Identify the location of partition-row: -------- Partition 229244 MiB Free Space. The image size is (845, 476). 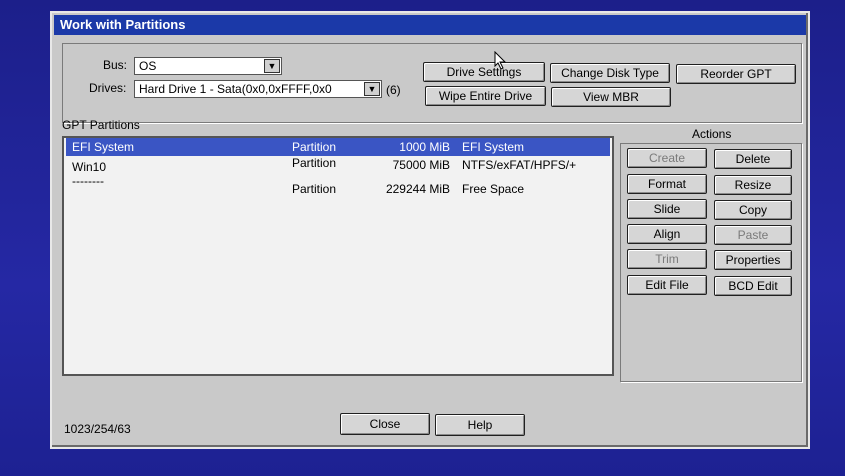
(338, 185).